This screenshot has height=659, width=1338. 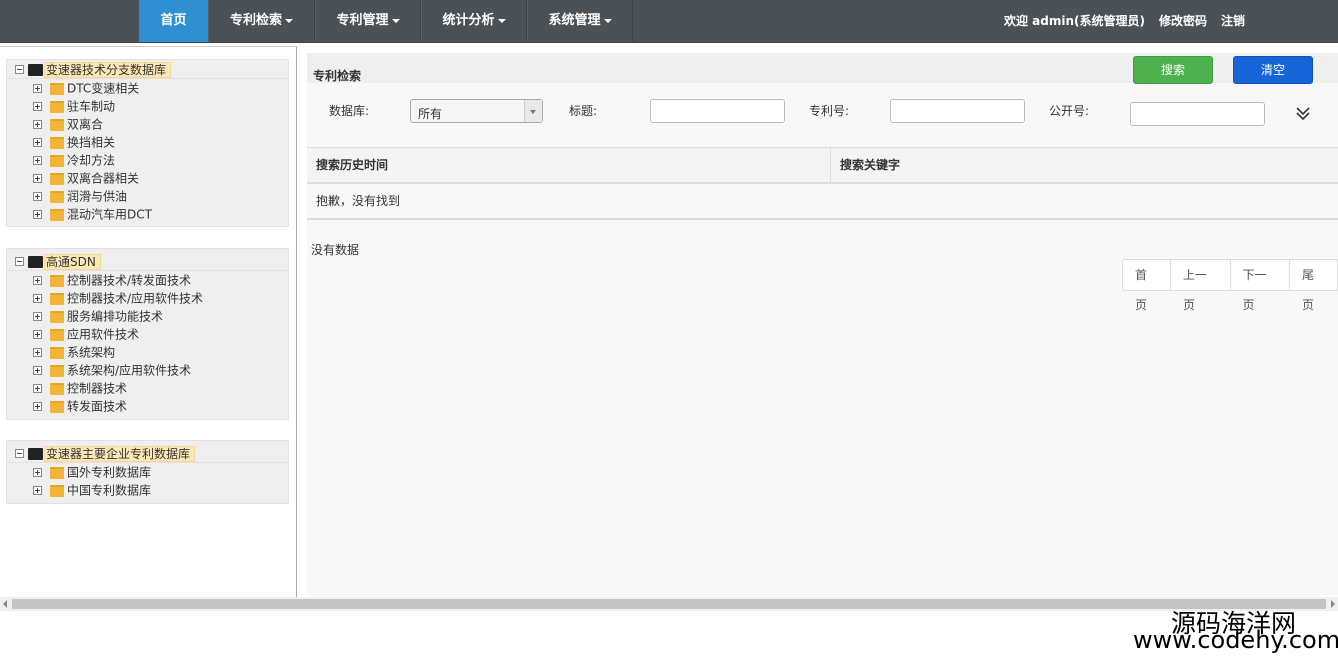 I want to click on patent-no-input, so click(x=957, y=111).